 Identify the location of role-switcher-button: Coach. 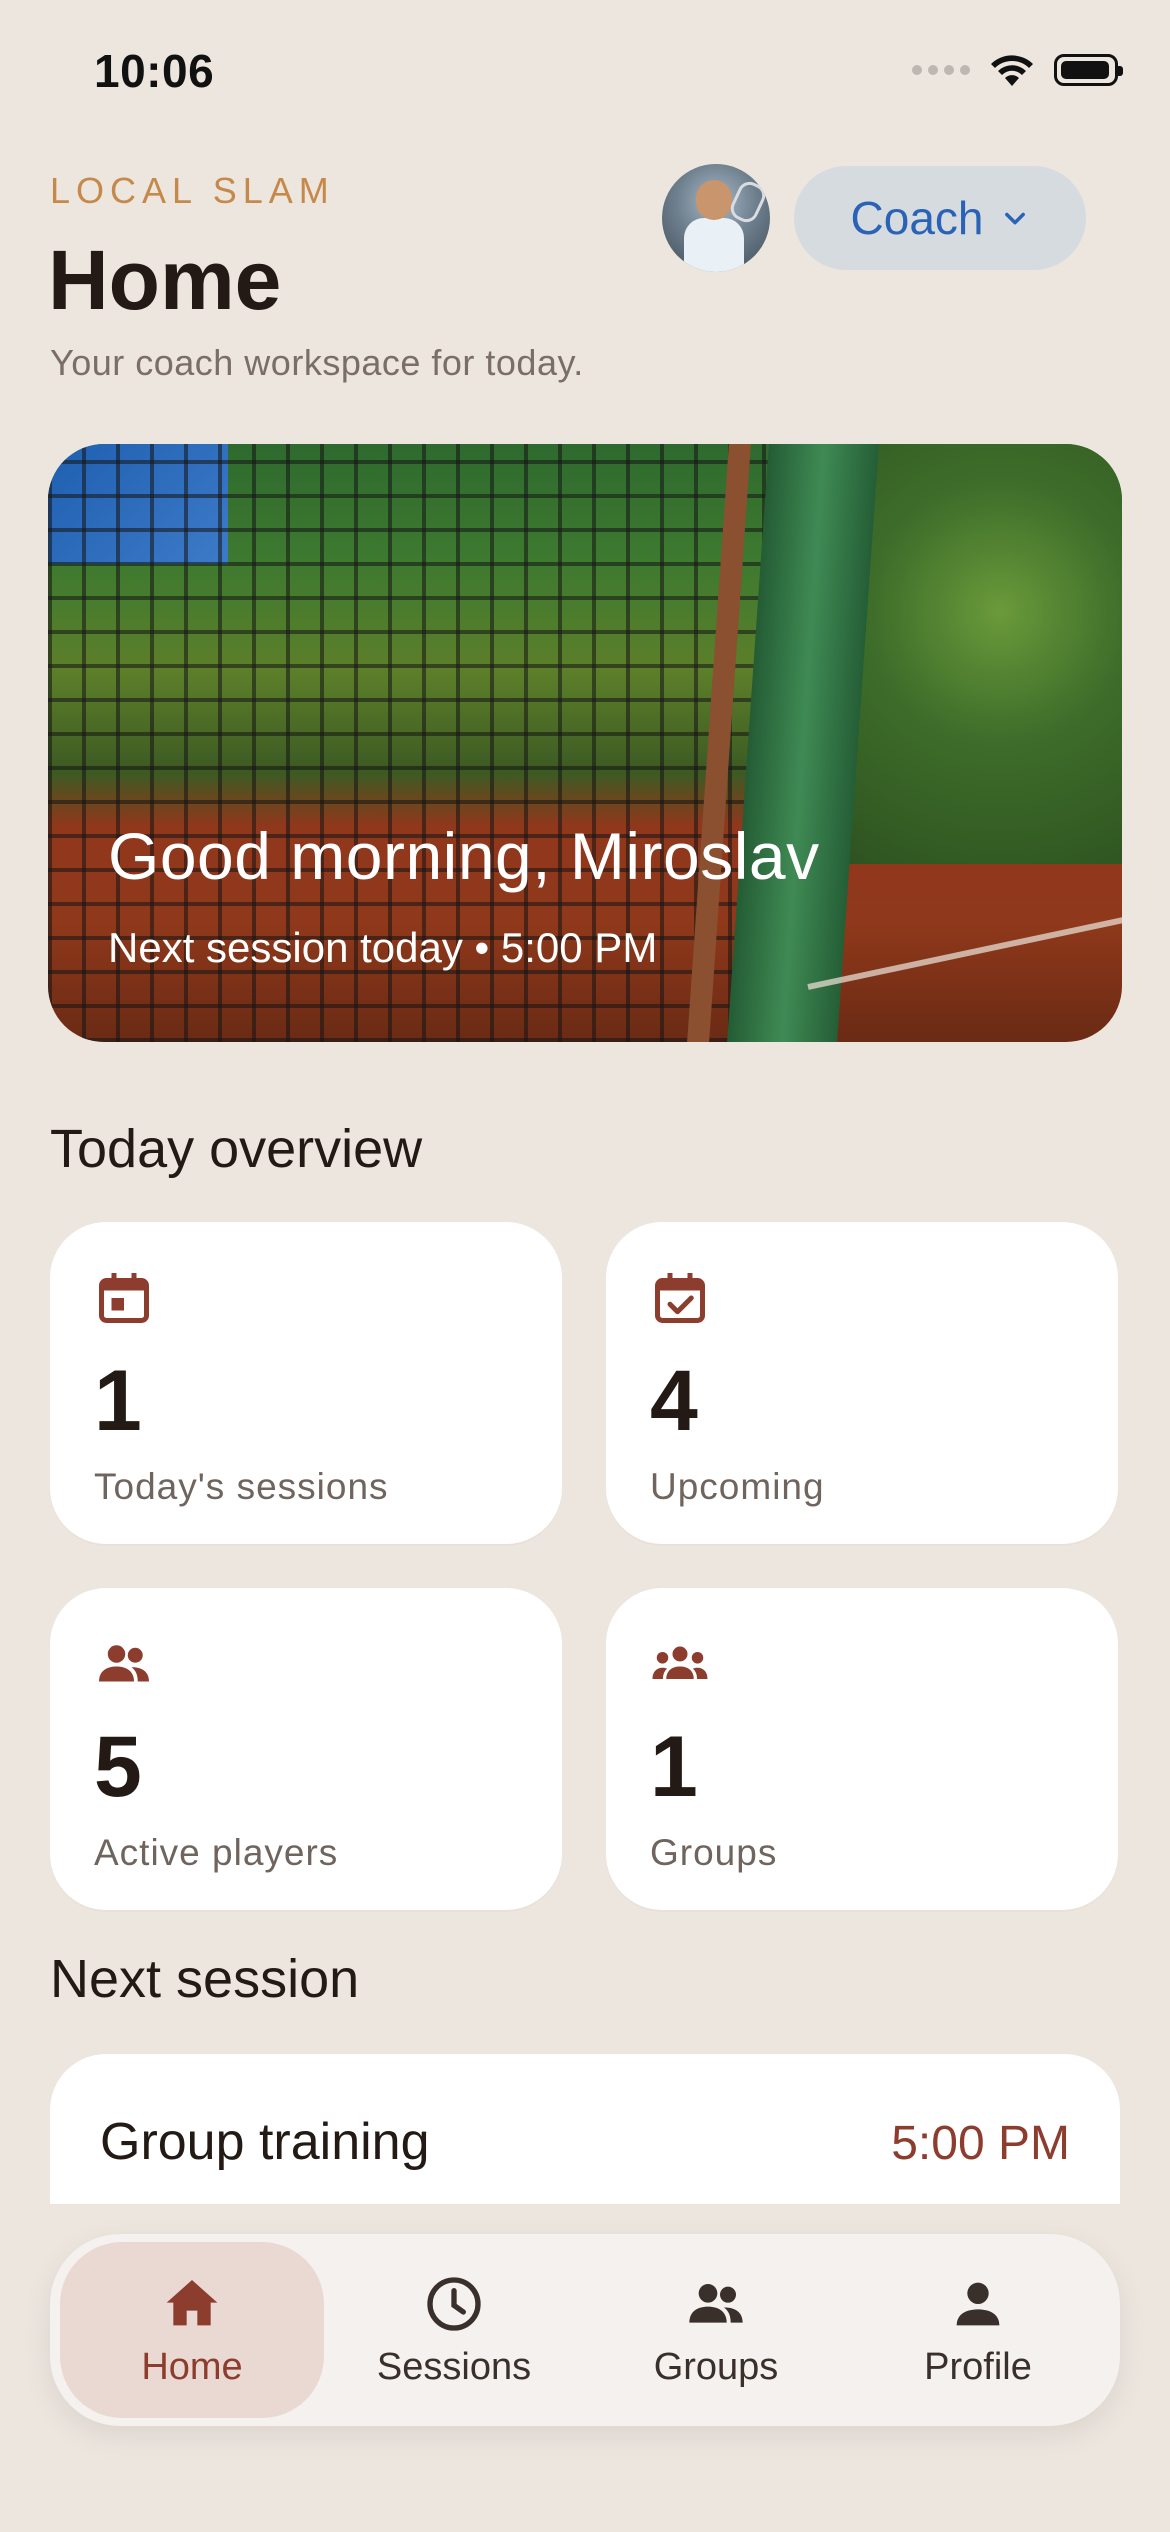
(940, 218).